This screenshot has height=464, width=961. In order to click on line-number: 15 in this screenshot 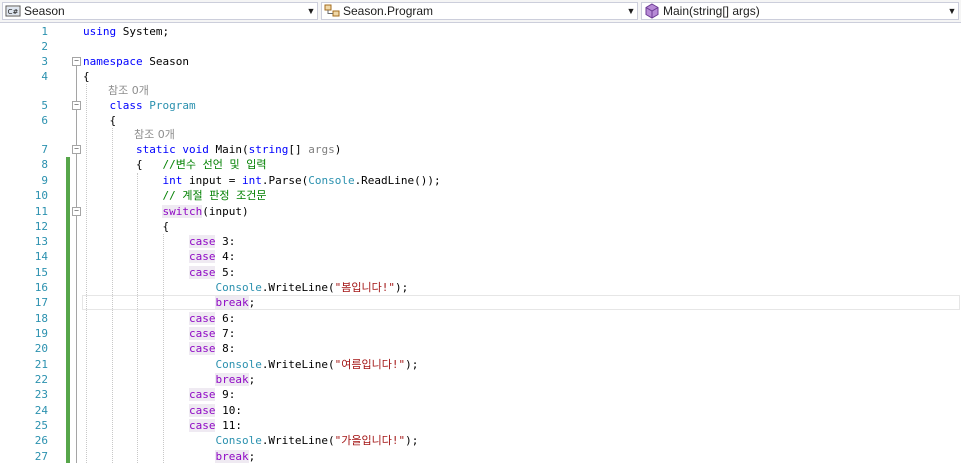, I will do `click(41, 272)`.